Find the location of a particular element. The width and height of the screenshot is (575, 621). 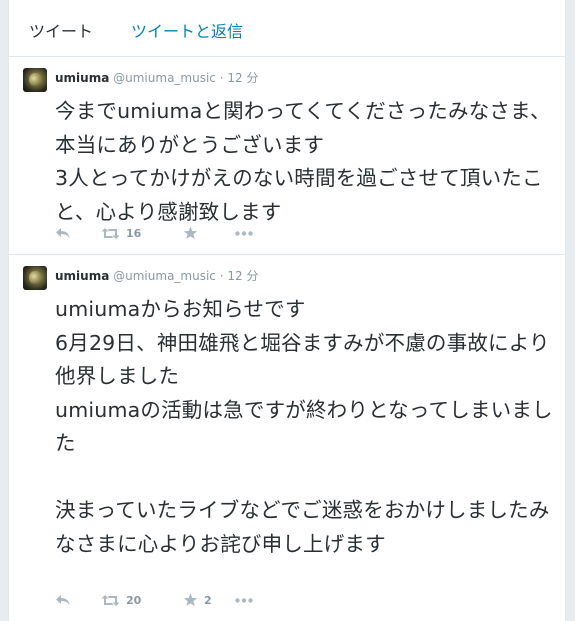

retweet-count: 16 is located at coordinates (134, 233).